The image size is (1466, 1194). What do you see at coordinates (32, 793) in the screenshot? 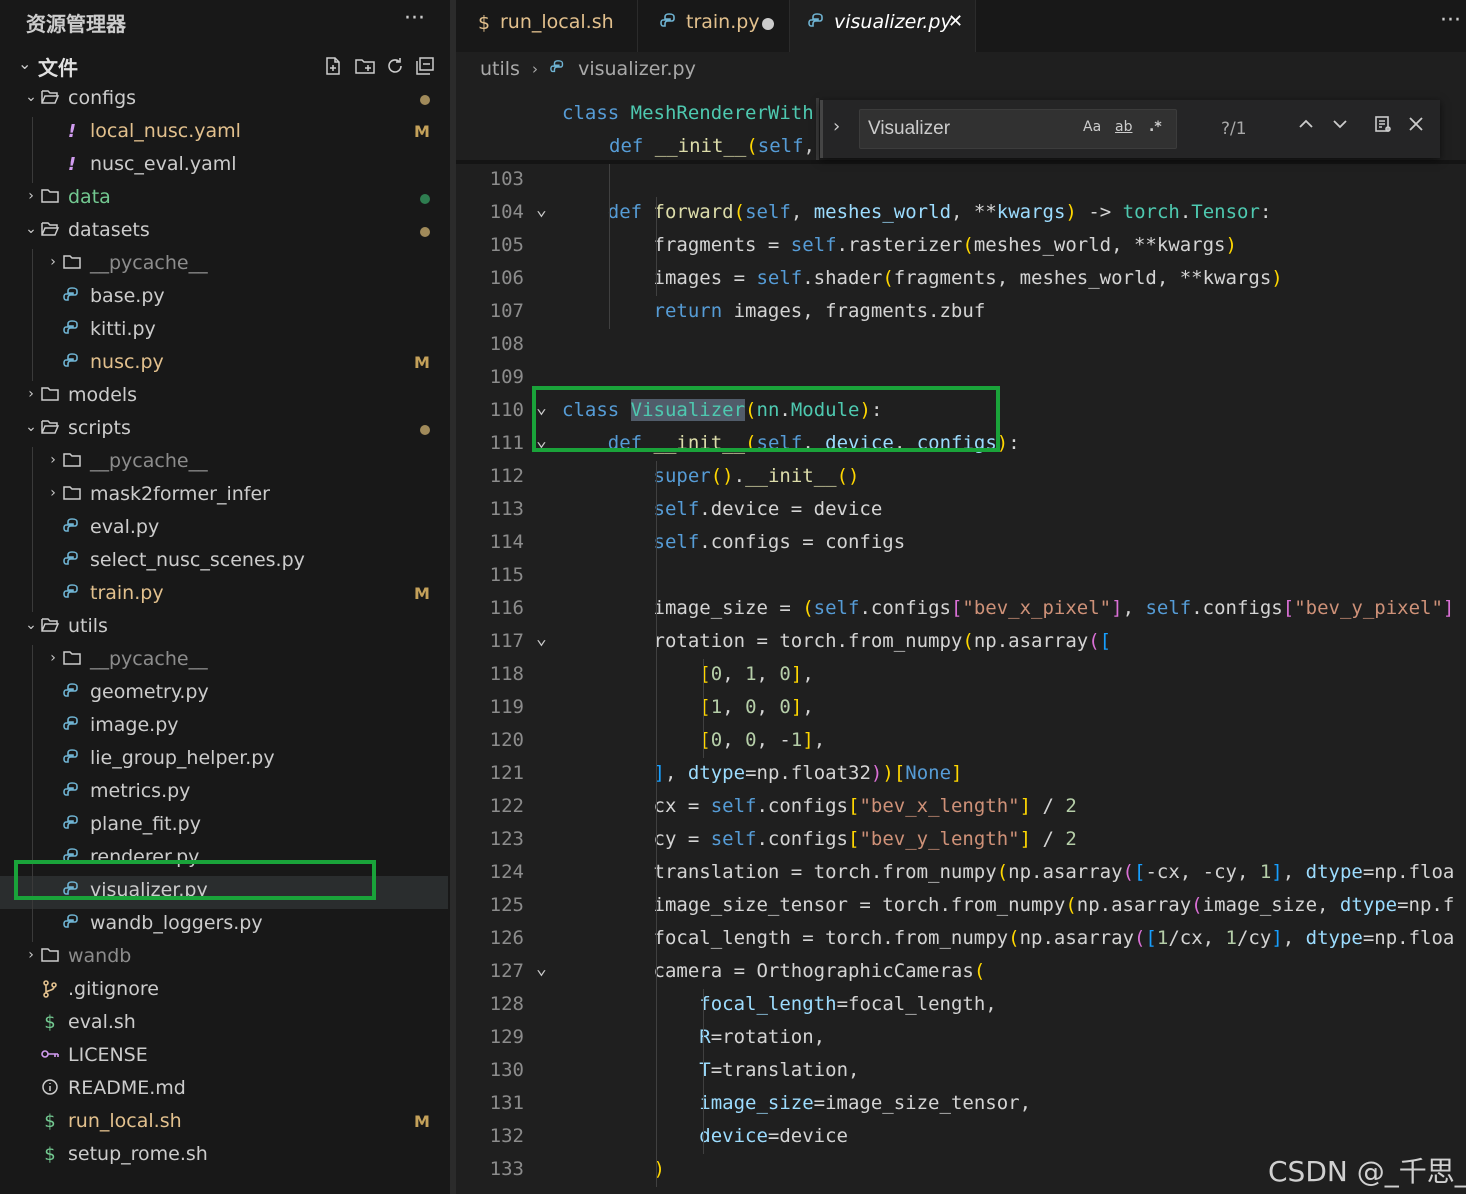
I see `indent-guide` at bounding box center [32, 793].